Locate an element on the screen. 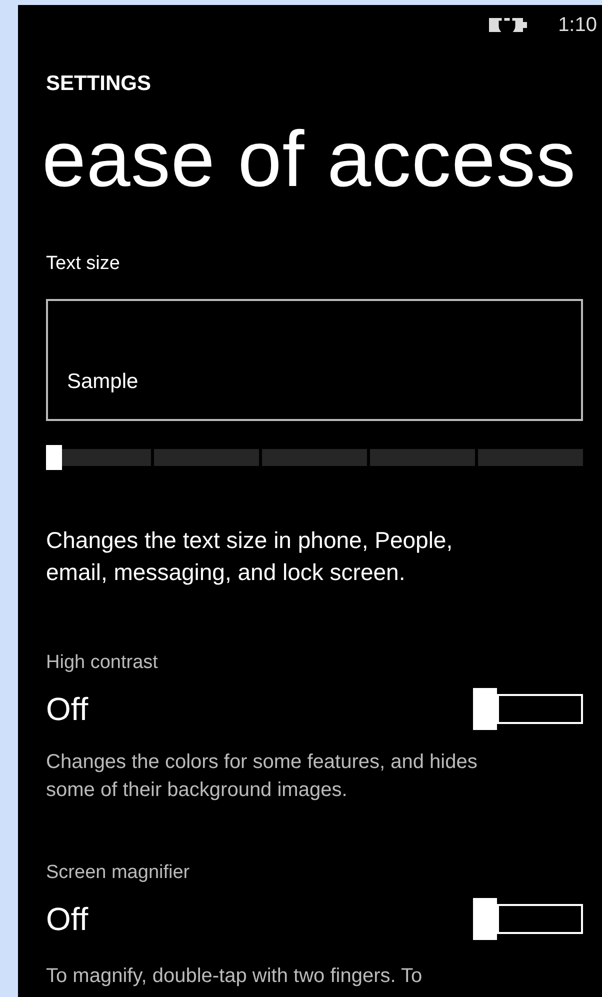 The width and height of the screenshot is (602, 997). setting-description: Changes the text size in phone, People, email, messaging, and lock screen. is located at coordinates (250, 556).